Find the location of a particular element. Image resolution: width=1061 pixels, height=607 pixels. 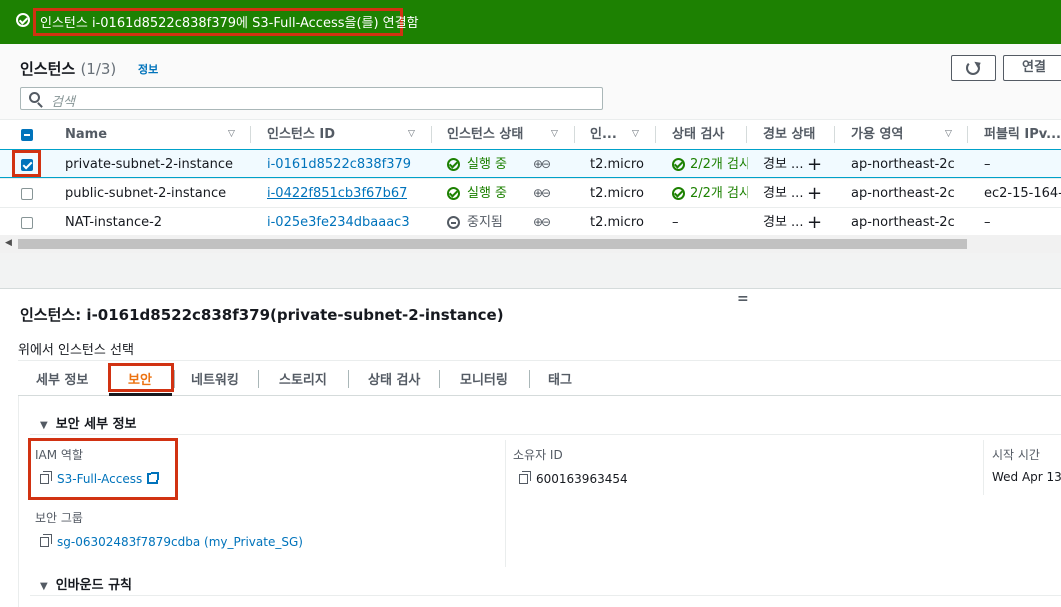

column-header-name: Name is located at coordinates (86, 134).